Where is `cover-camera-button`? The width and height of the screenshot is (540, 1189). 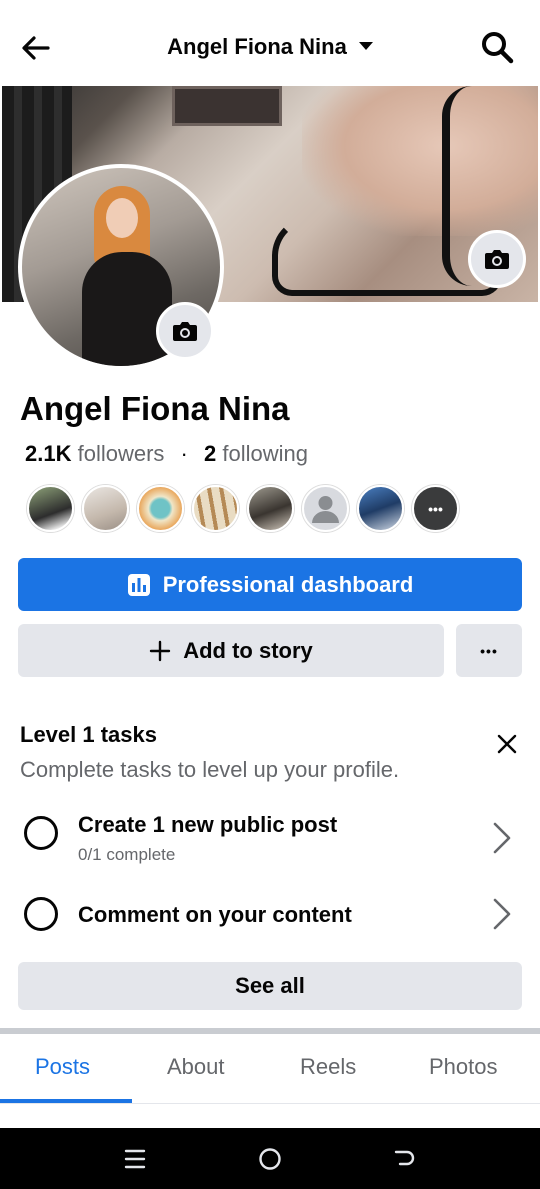 cover-camera-button is located at coordinates (497, 259).